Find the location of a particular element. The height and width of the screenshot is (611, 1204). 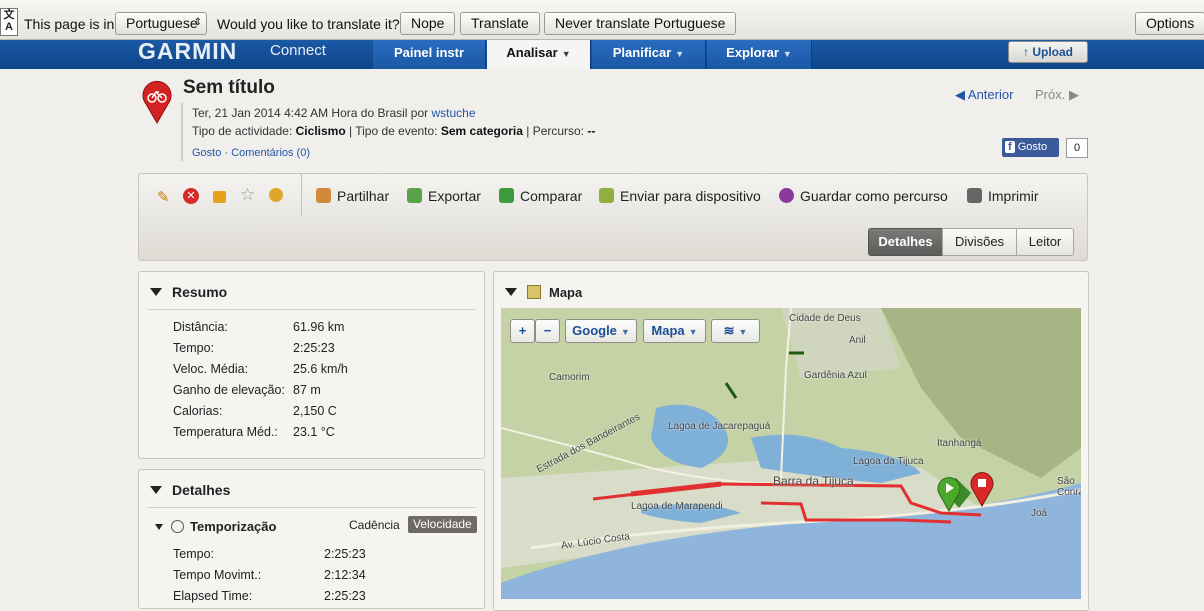

map-label: Lagoa da Tijuca is located at coordinates (888, 461).